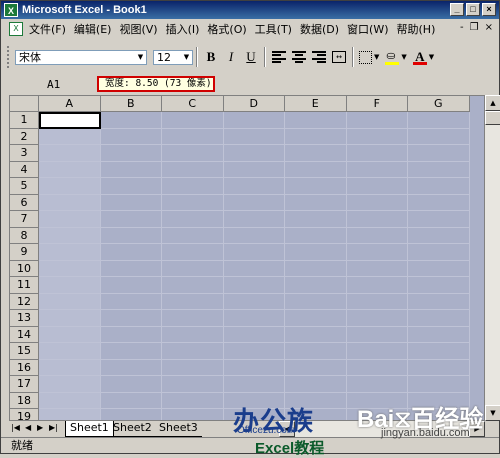 This screenshot has height=458, width=500. I want to click on first-sheet-button: |◀, so click(15, 427).